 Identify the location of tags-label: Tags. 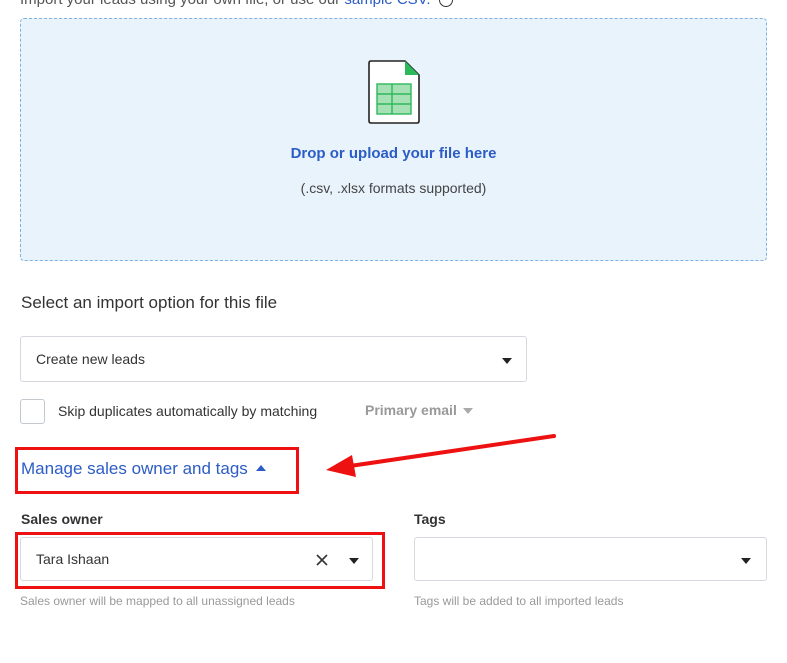
(430, 519).